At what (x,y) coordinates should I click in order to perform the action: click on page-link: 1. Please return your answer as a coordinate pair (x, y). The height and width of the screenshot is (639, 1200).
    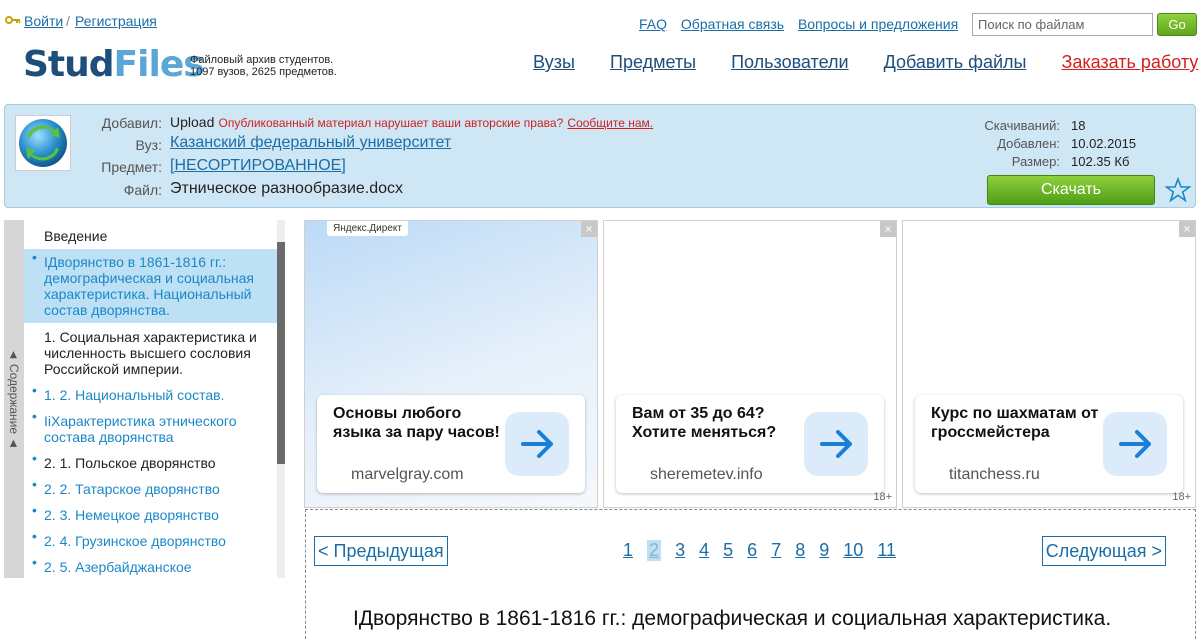
    Looking at the image, I should click on (628, 550).